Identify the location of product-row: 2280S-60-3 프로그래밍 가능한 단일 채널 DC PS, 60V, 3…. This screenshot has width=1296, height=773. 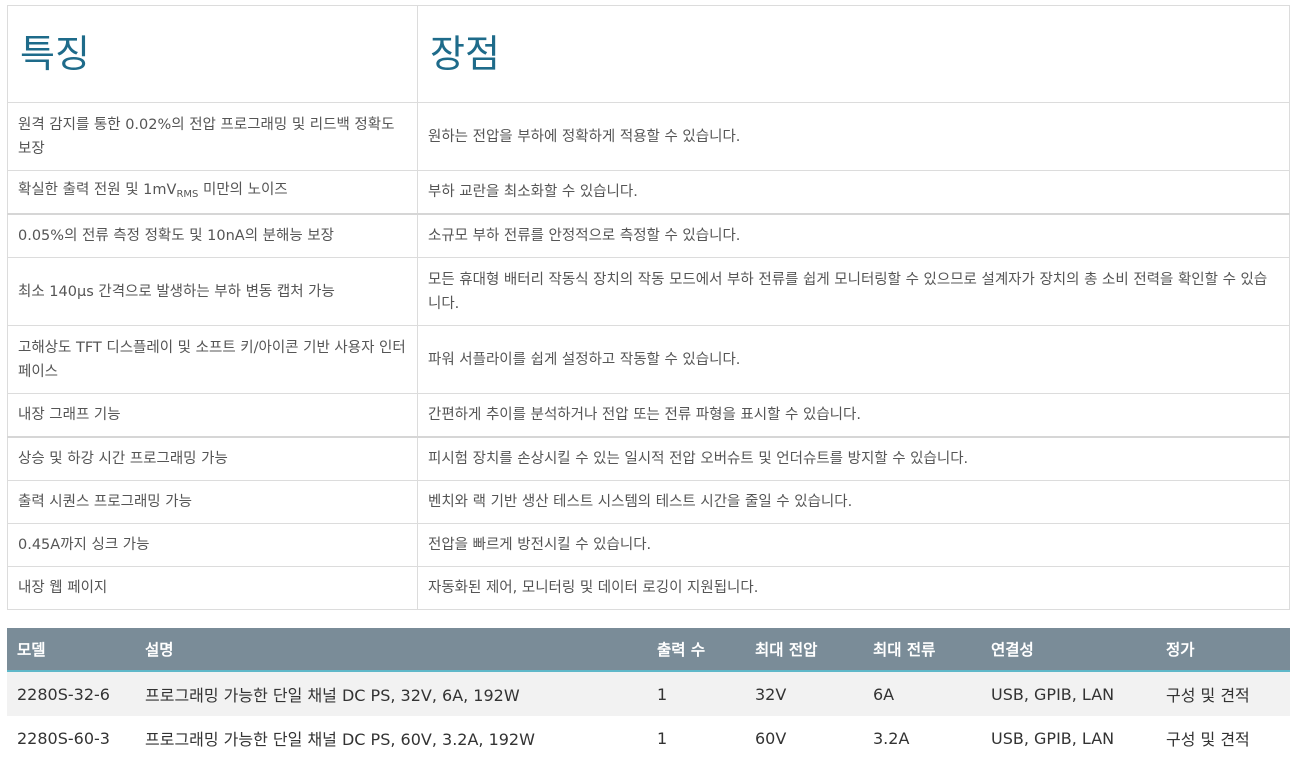
(648, 738).